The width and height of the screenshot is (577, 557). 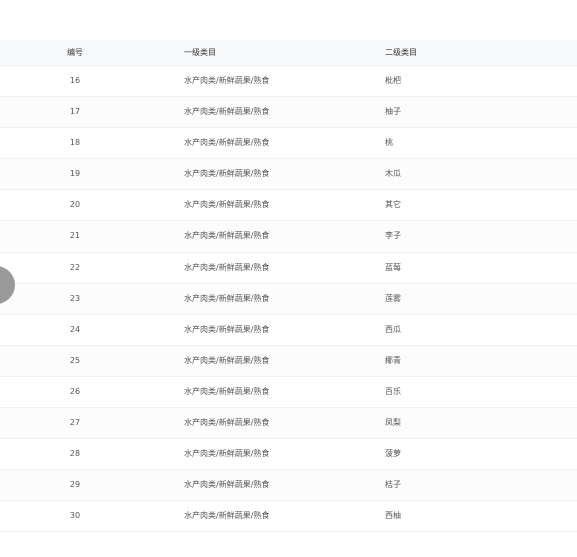 What do you see at coordinates (393, 454) in the screenshot?
I see `cell-level2-category: 菠萝` at bounding box center [393, 454].